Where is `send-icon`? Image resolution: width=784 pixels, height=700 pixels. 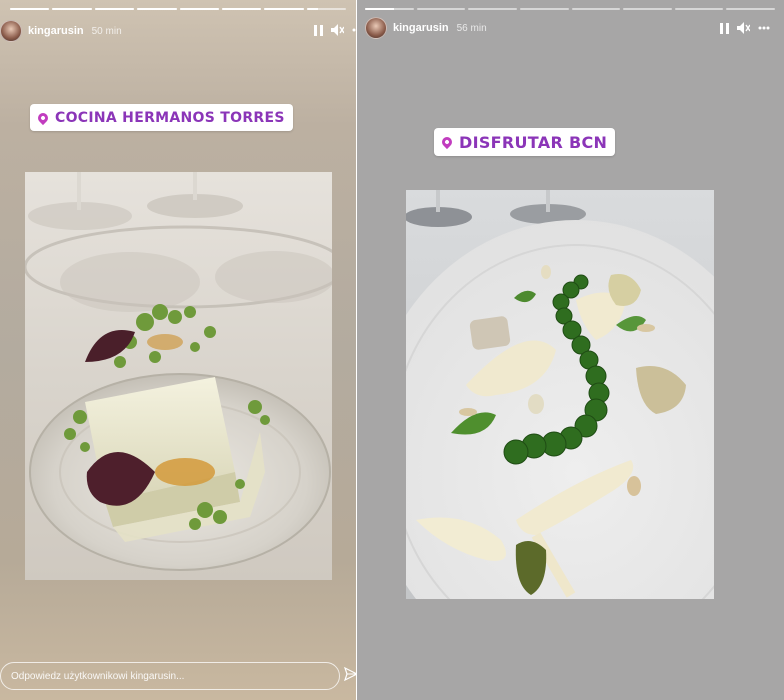 send-icon is located at coordinates (350, 674).